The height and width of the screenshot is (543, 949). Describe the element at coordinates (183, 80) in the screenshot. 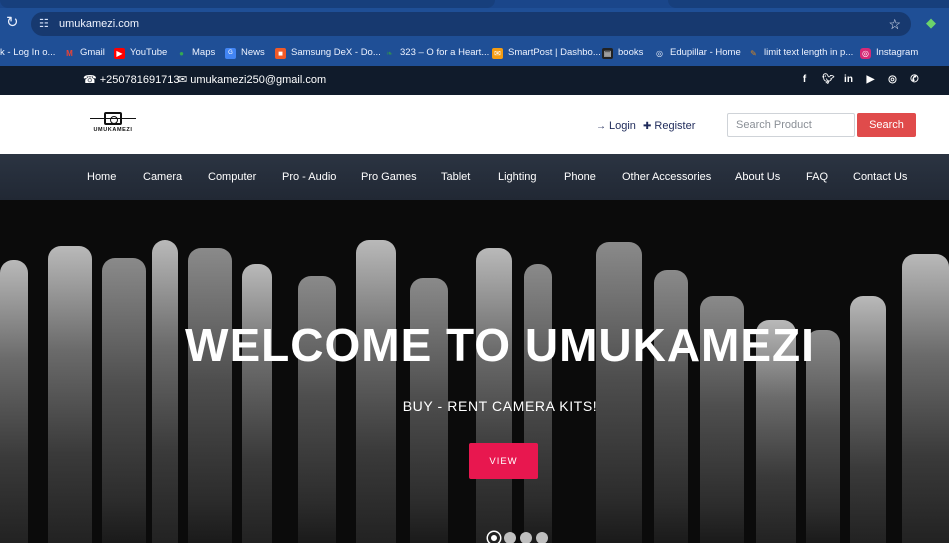

I see `envelope-icon: ✉` at that location.